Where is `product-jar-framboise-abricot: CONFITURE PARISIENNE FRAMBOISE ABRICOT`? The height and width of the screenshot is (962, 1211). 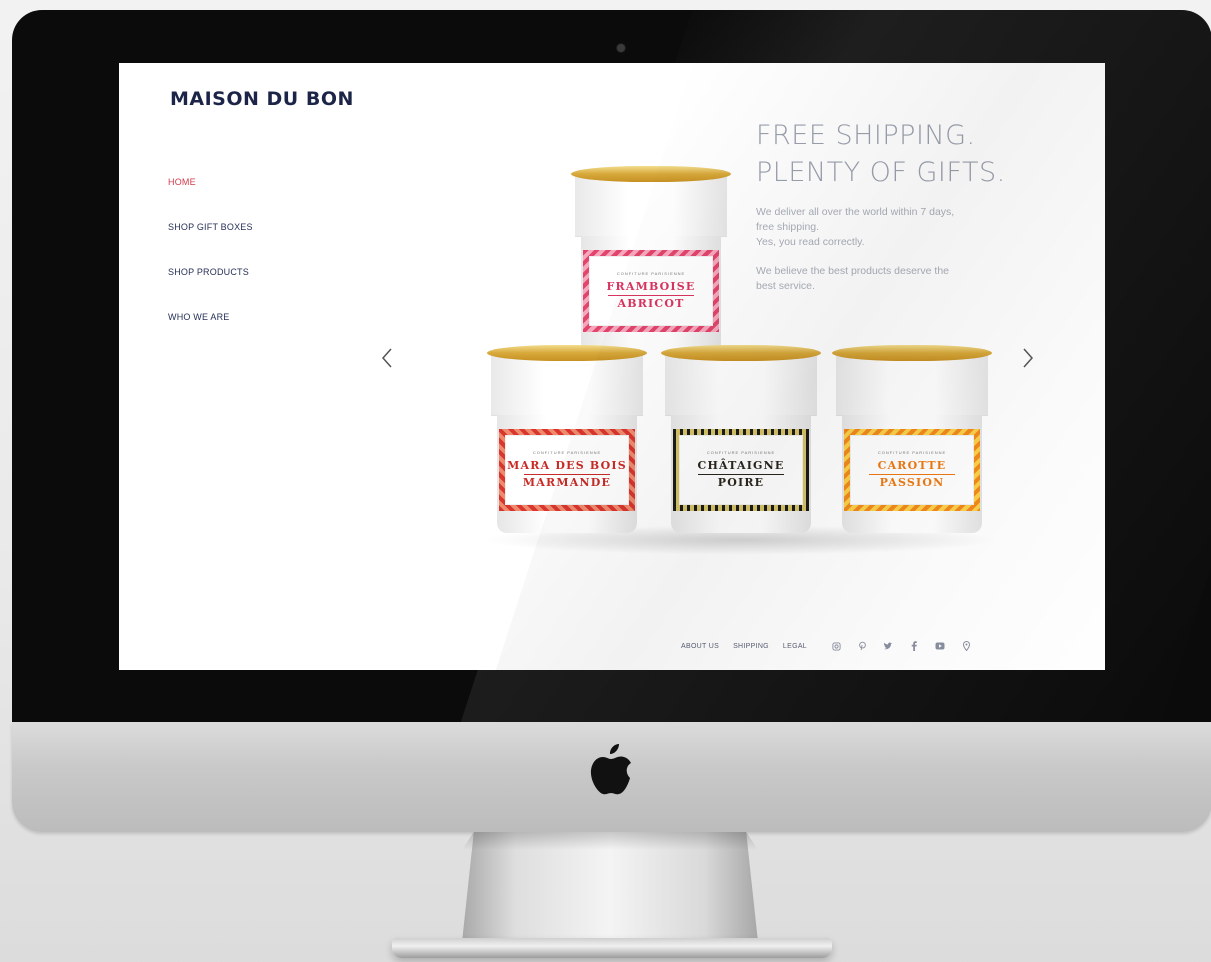
product-jar-framboise-abricot: CONFITURE PARISIENNE FRAMBOISE ABRICOT is located at coordinates (651, 264).